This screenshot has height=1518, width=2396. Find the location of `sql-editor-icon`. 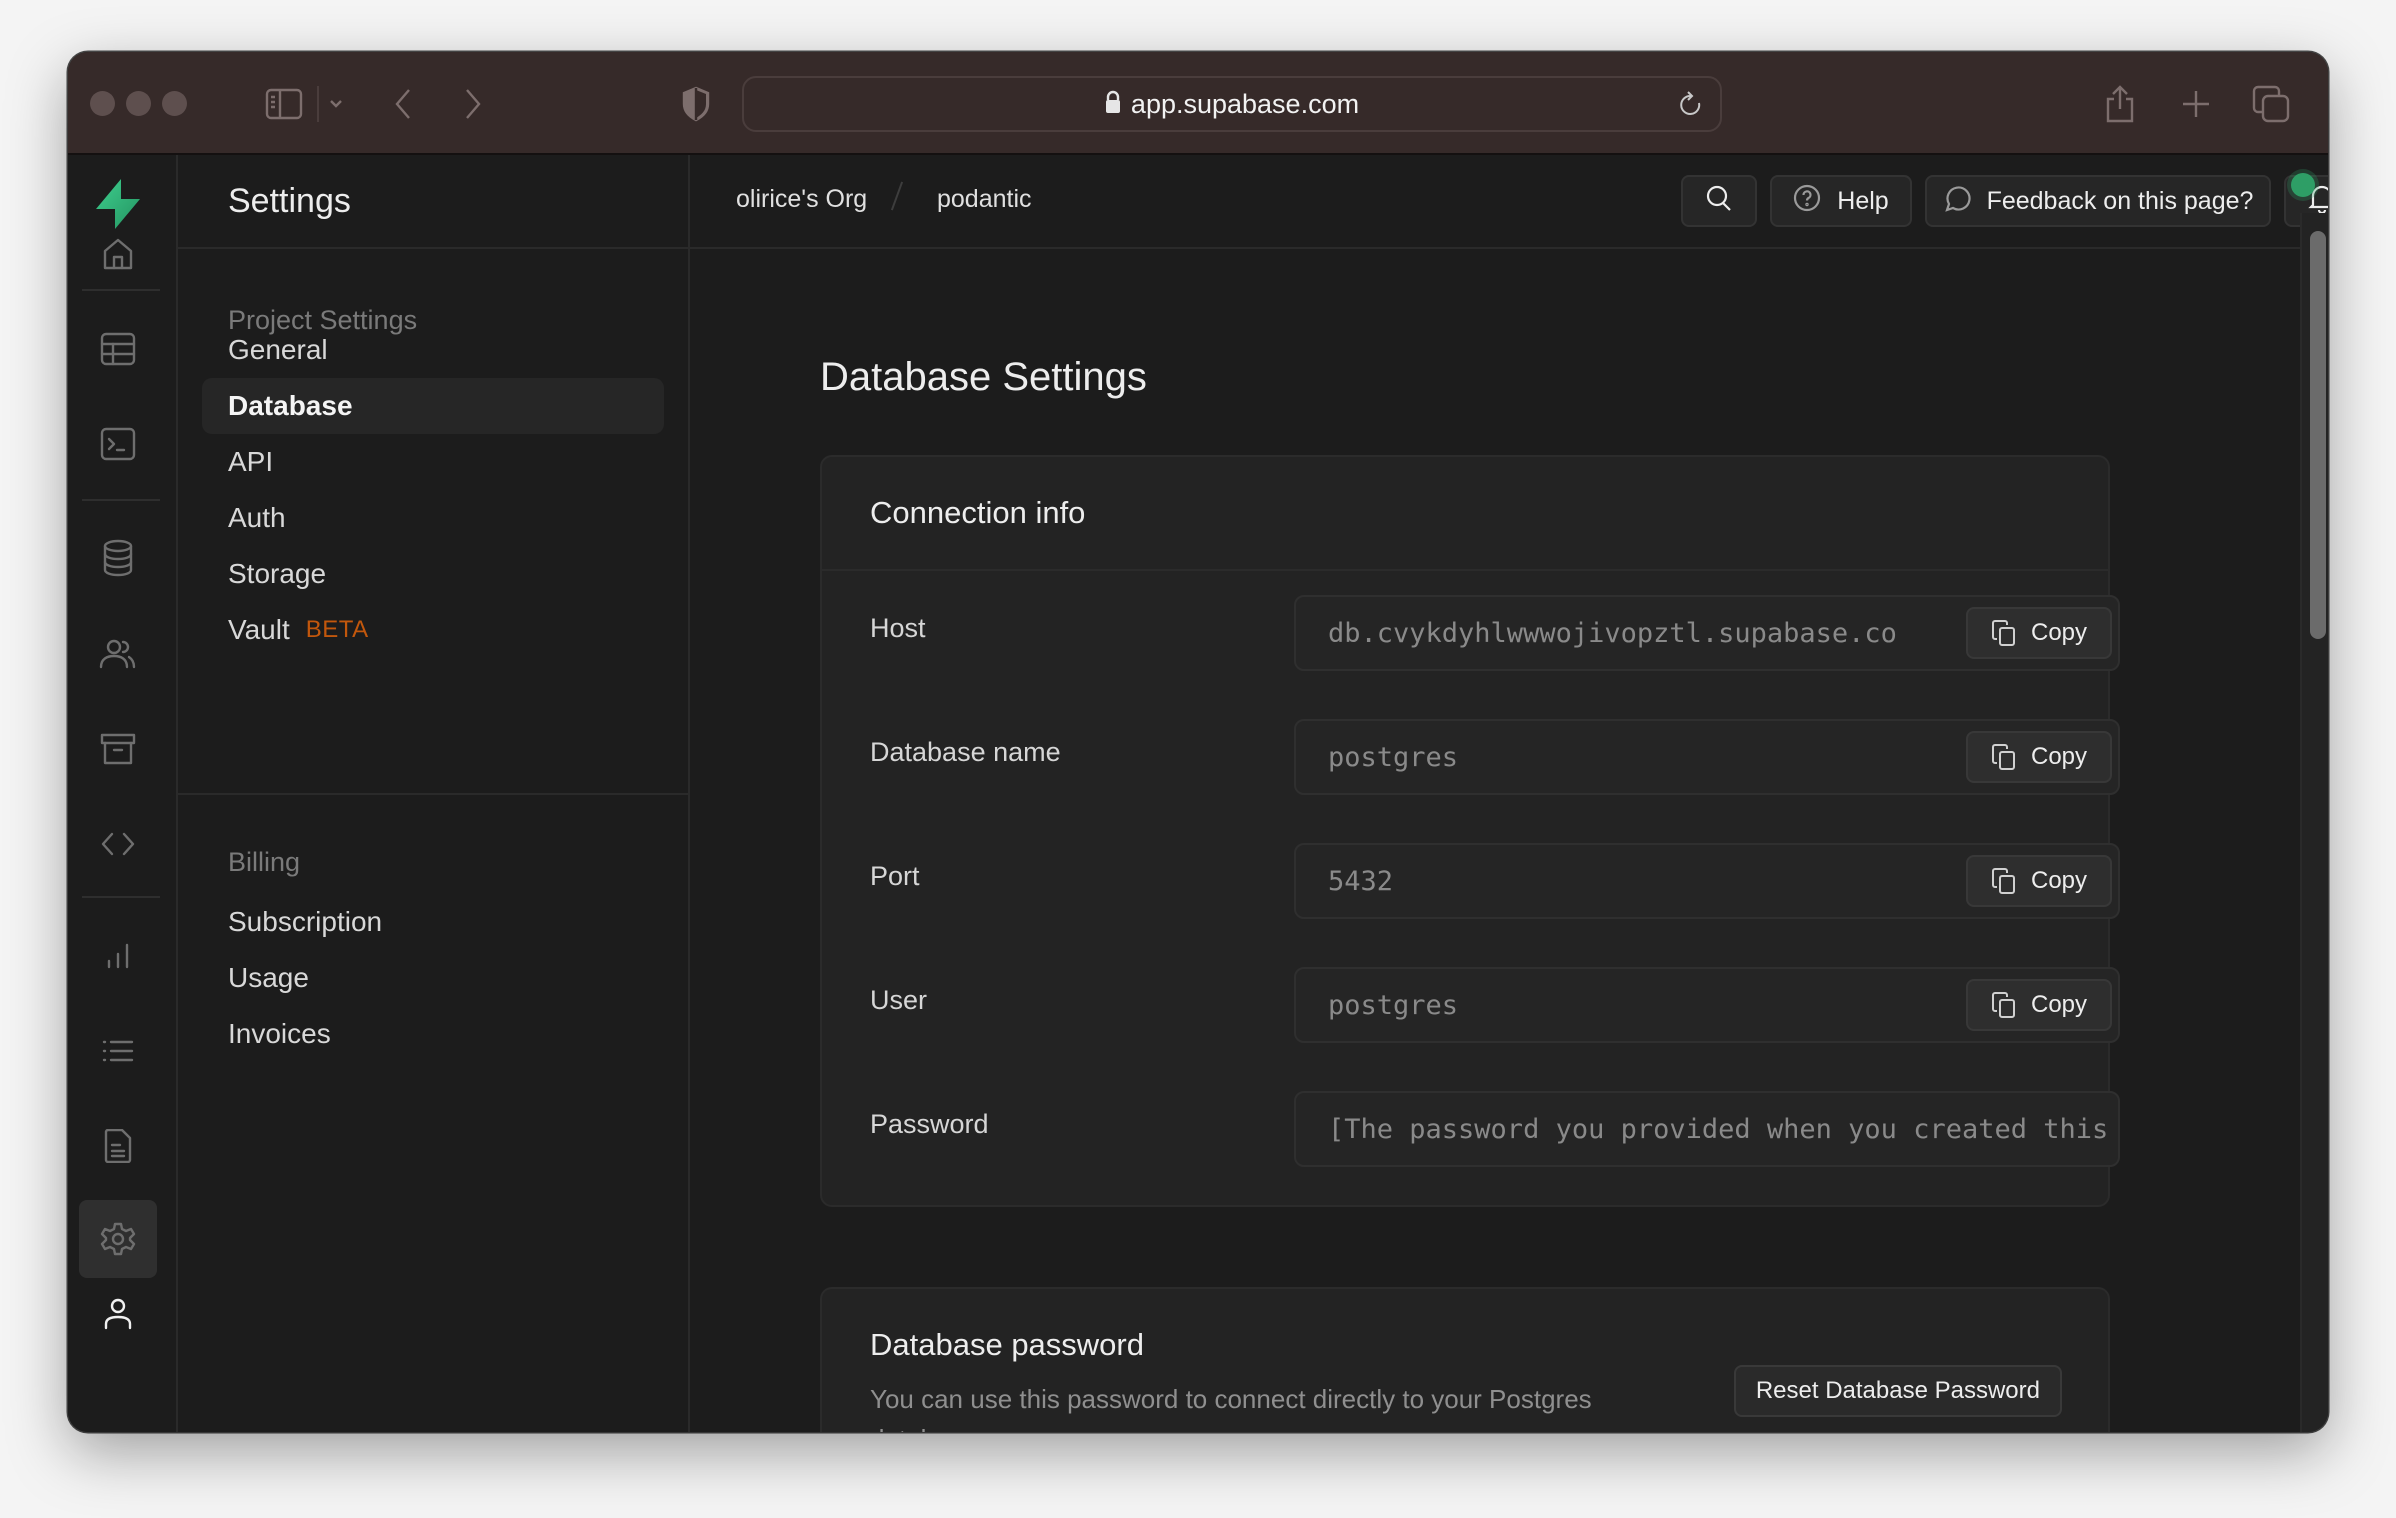

sql-editor-icon is located at coordinates (118, 444).